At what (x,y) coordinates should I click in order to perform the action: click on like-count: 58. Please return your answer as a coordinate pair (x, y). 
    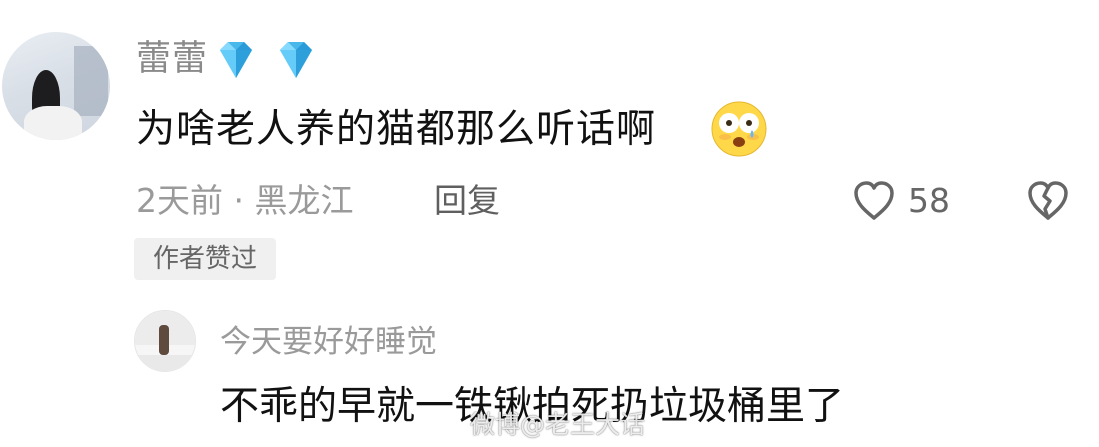
    Looking at the image, I should click on (929, 200).